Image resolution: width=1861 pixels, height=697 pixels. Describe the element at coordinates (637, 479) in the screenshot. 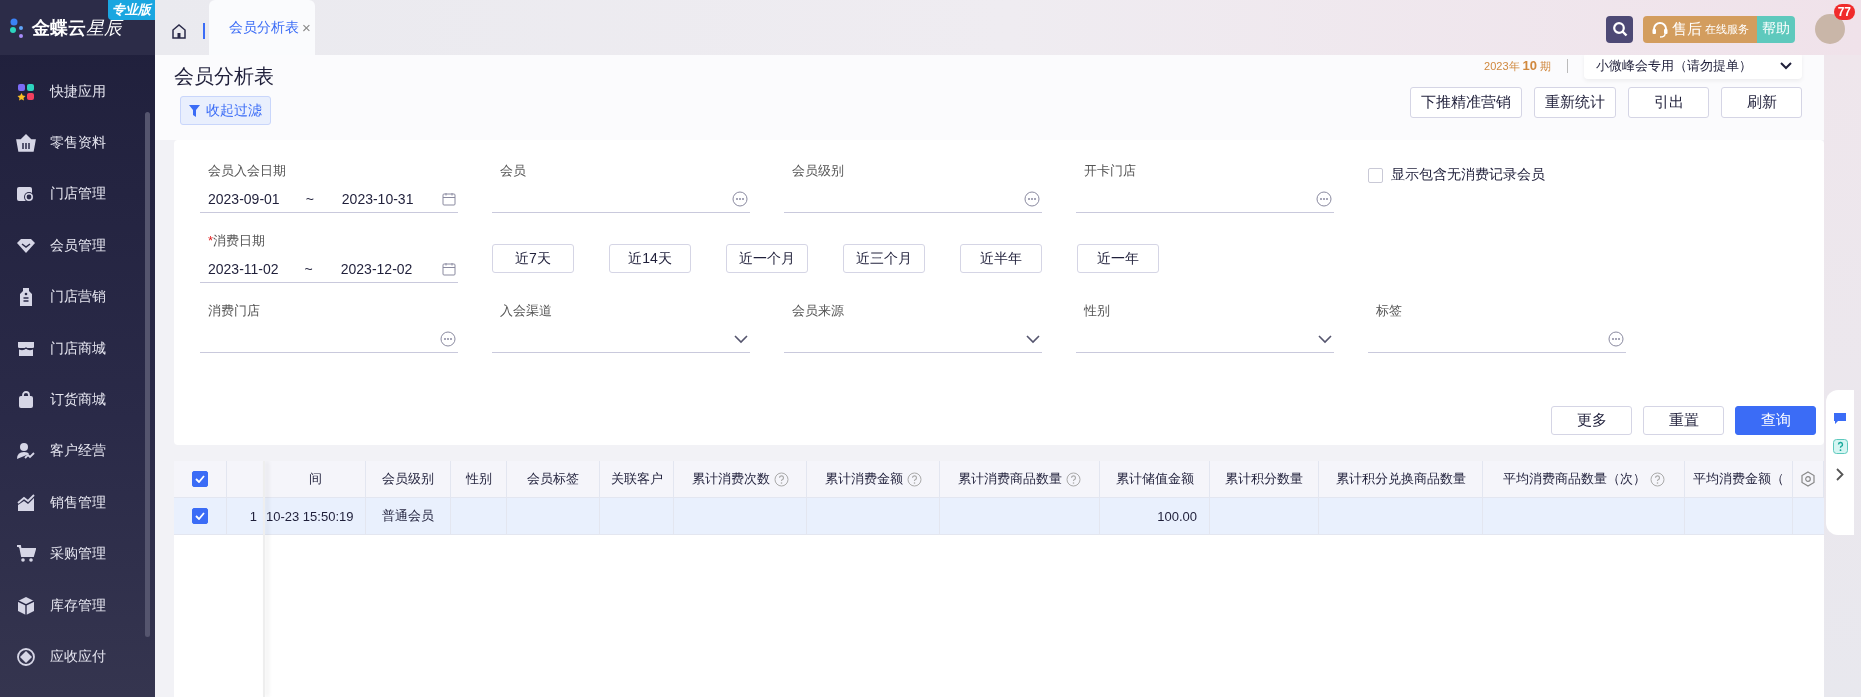

I see `column-header: 关联客户` at that location.